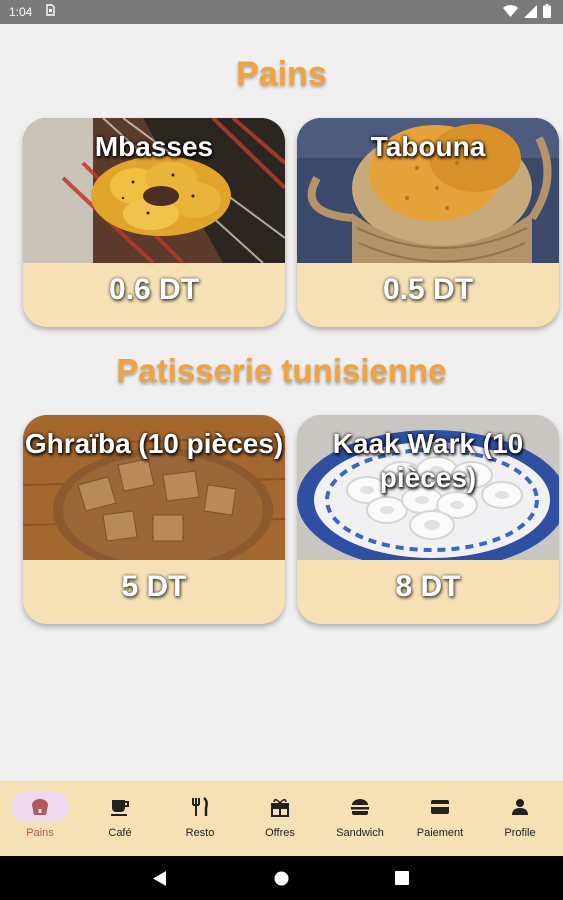 The width and height of the screenshot is (563, 900). What do you see at coordinates (200, 833) in the screenshot?
I see `nav-label: Resto` at bounding box center [200, 833].